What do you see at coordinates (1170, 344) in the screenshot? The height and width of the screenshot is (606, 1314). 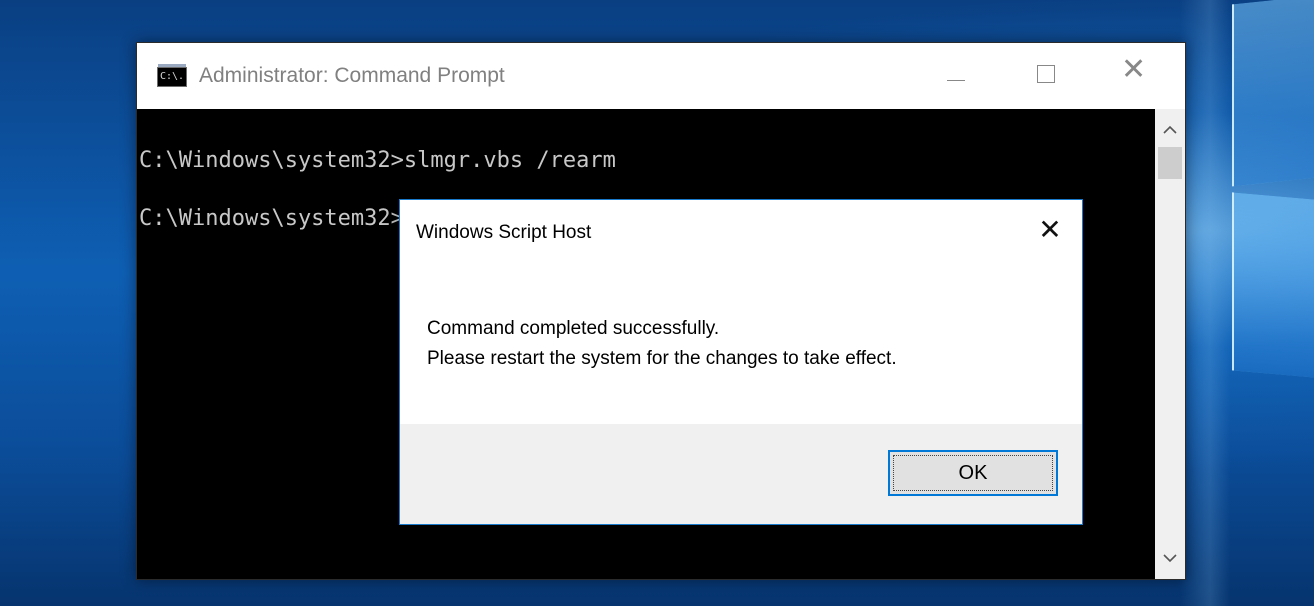 I see `vertical-scrollbar` at bounding box center [1170, 344].